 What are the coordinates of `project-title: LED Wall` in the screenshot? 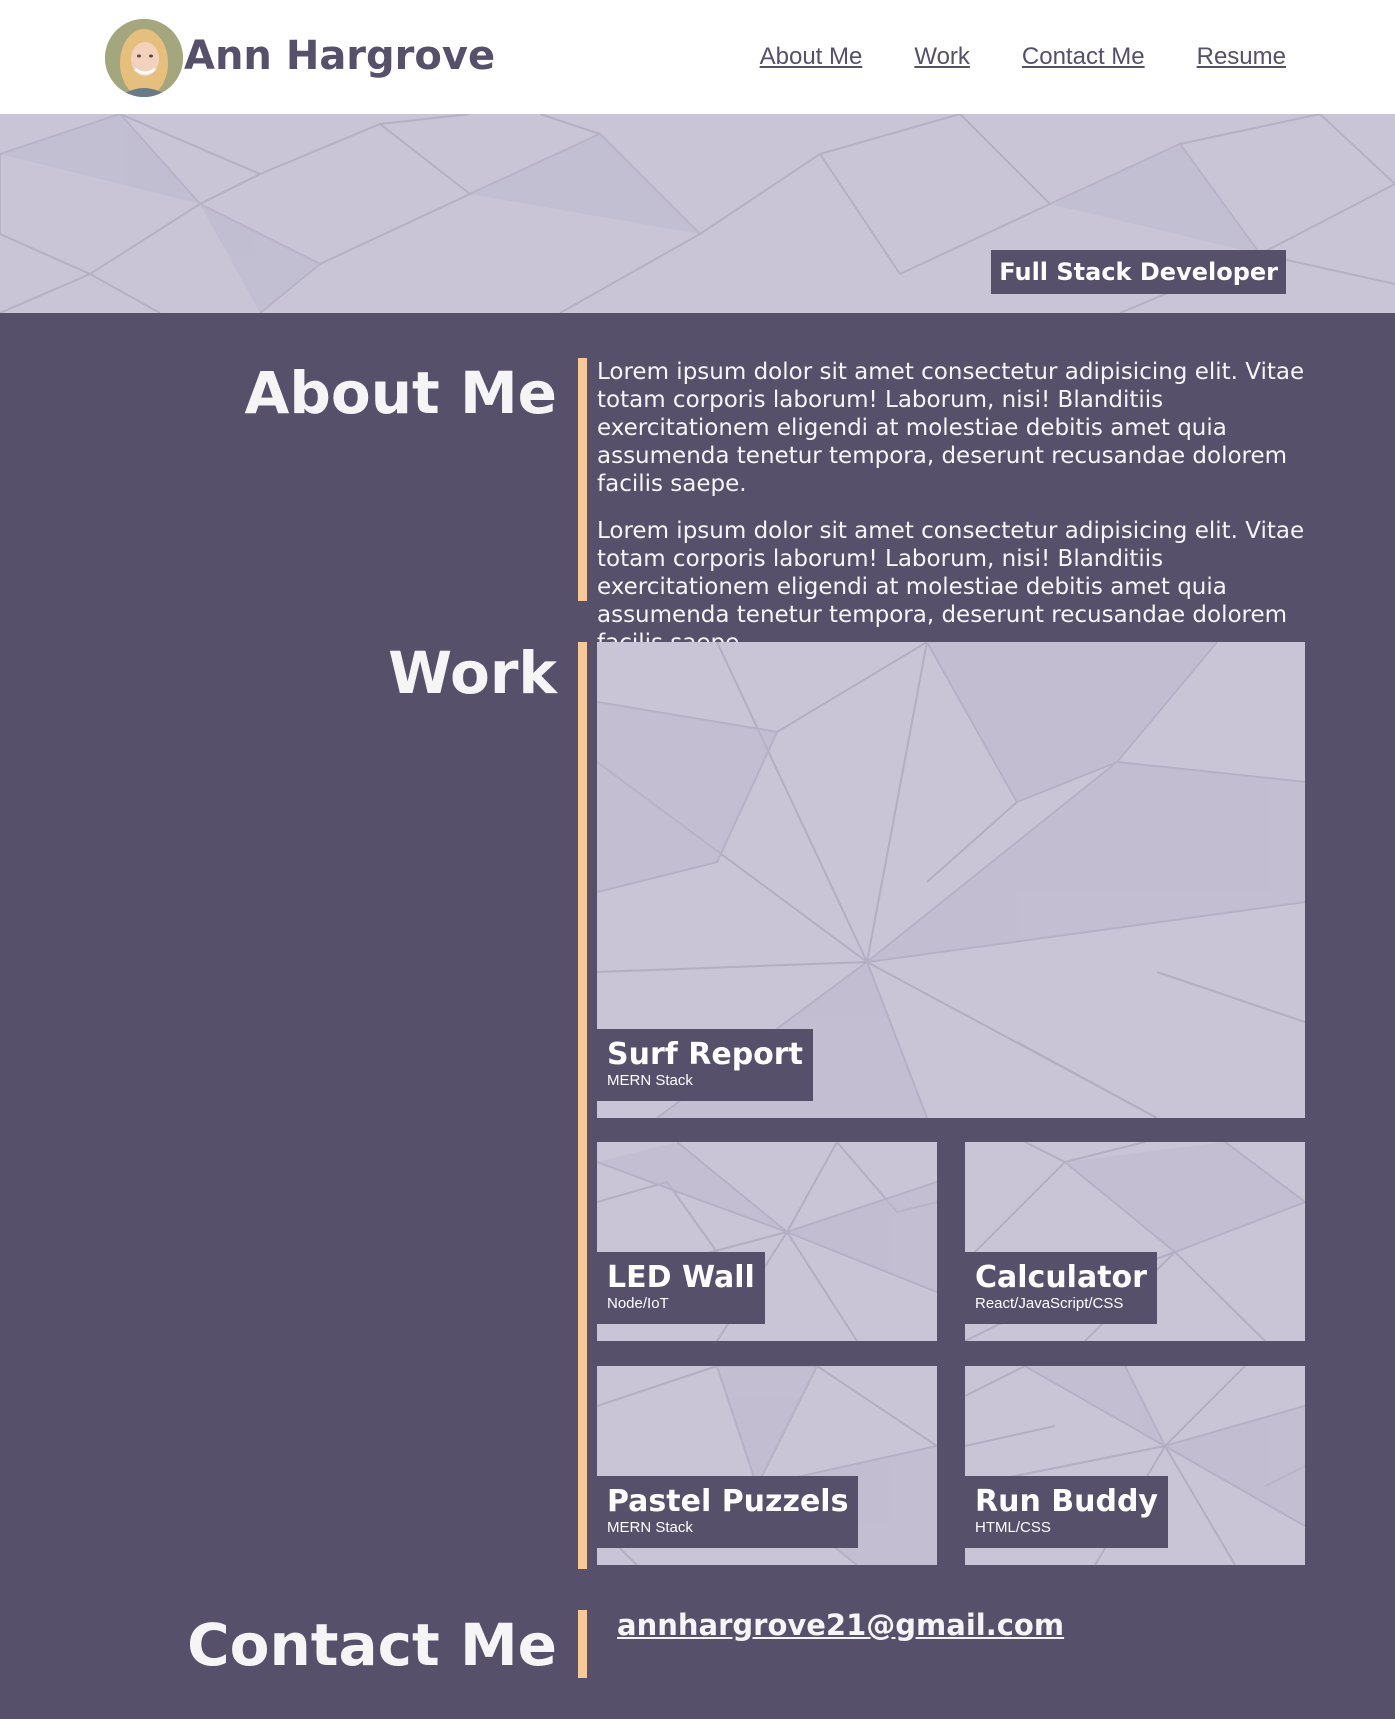 It's located at (681, 1277).